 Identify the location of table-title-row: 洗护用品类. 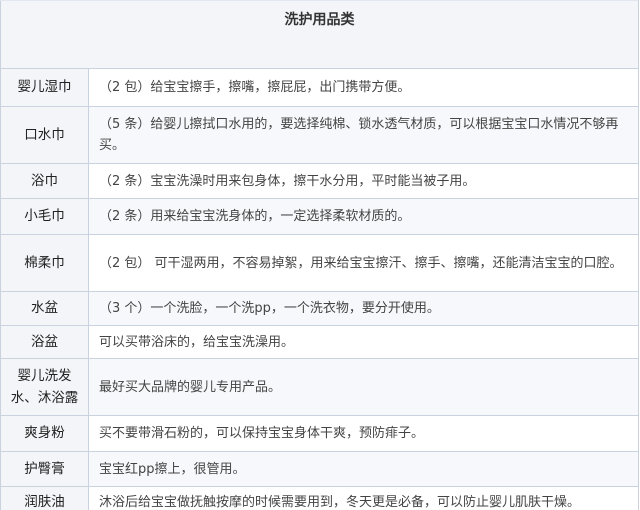
(319, 34).